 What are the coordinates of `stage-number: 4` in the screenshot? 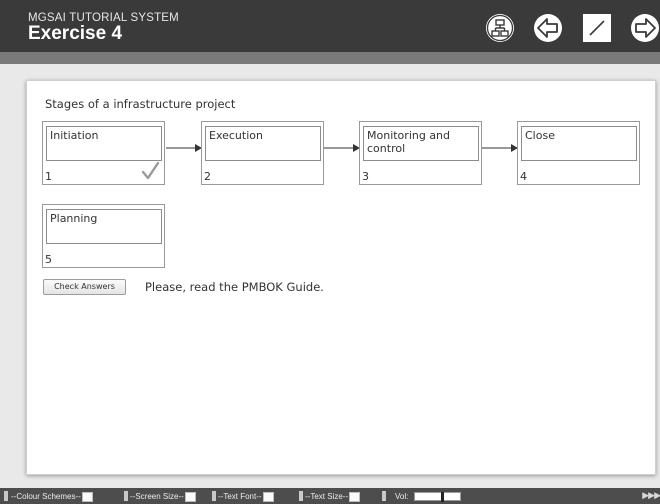 It's located at (523, 176).